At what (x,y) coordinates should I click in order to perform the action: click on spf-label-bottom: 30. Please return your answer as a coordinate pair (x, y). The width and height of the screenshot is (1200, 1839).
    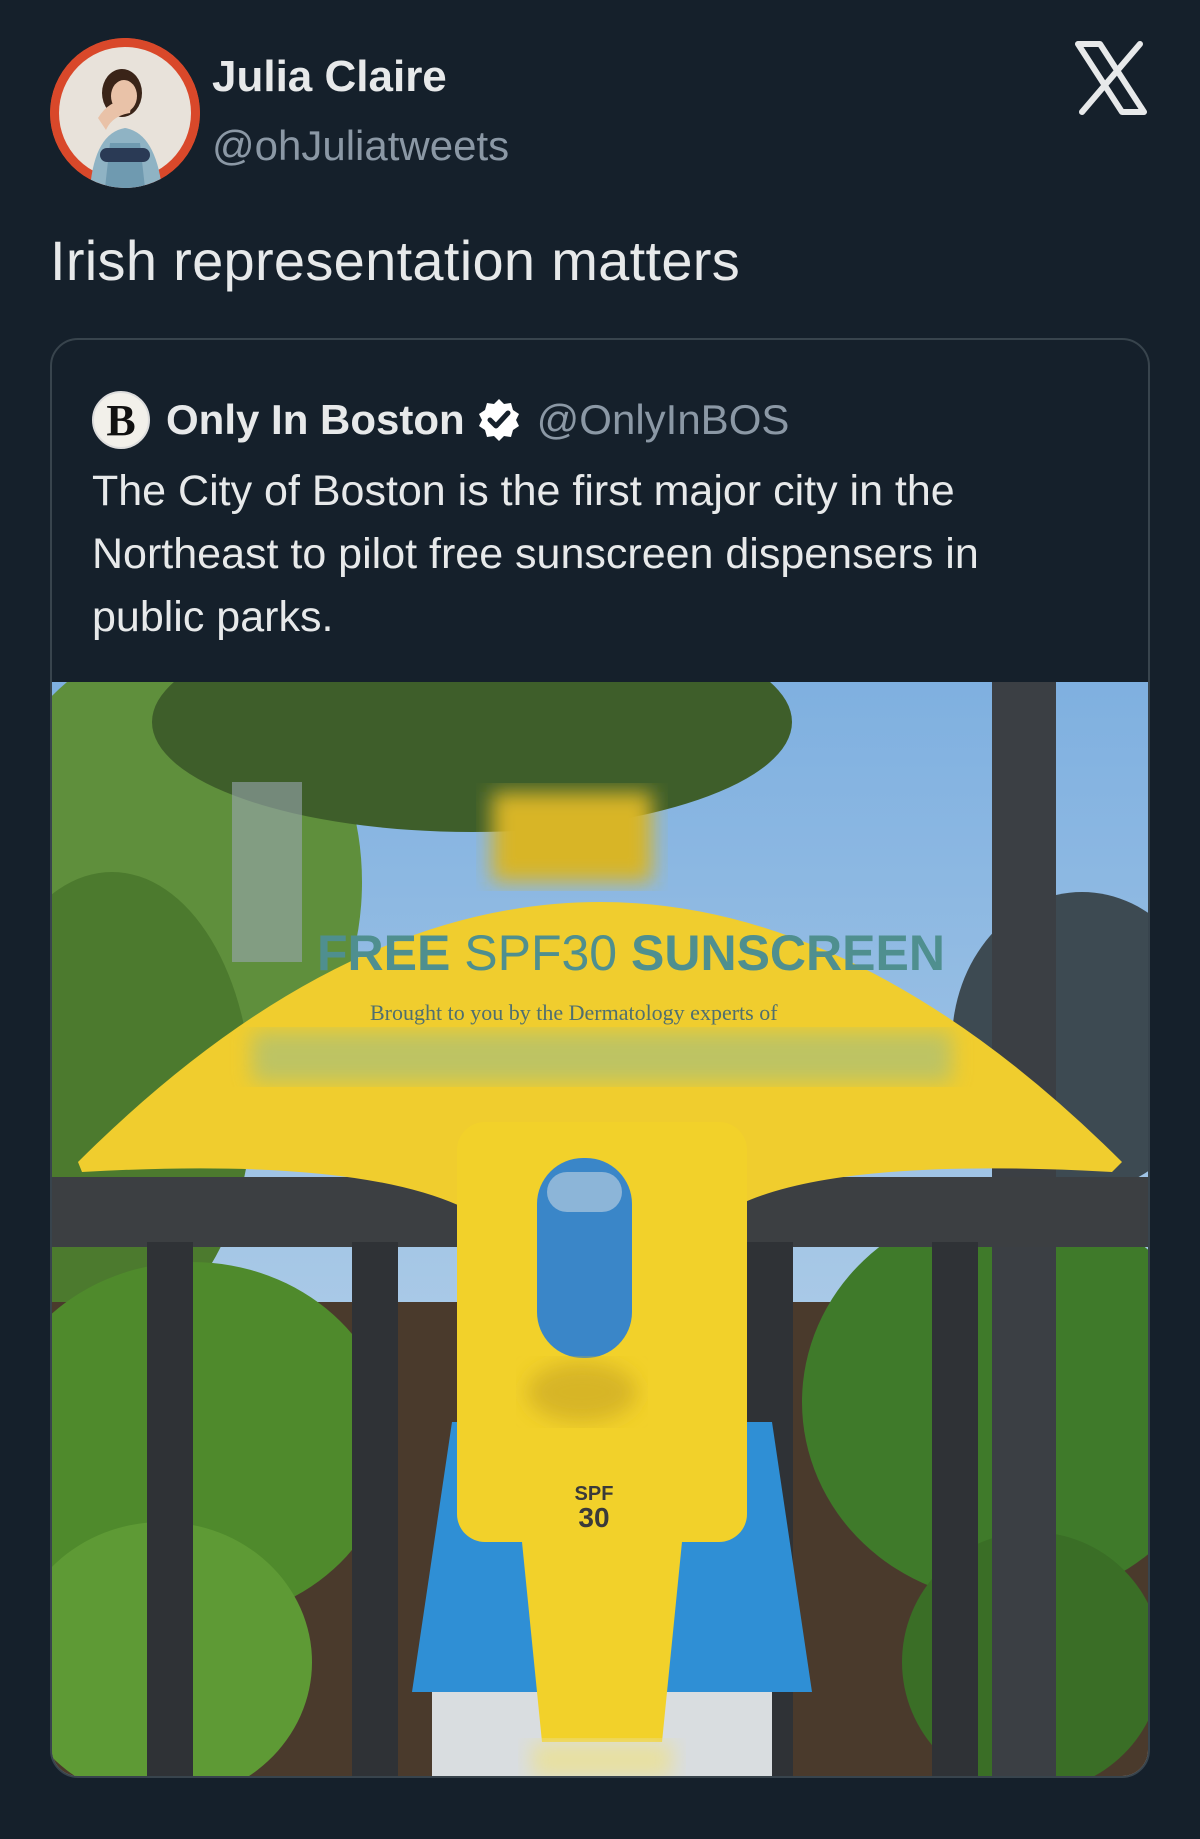
    Looking at the image, I should click on (593, 1517).